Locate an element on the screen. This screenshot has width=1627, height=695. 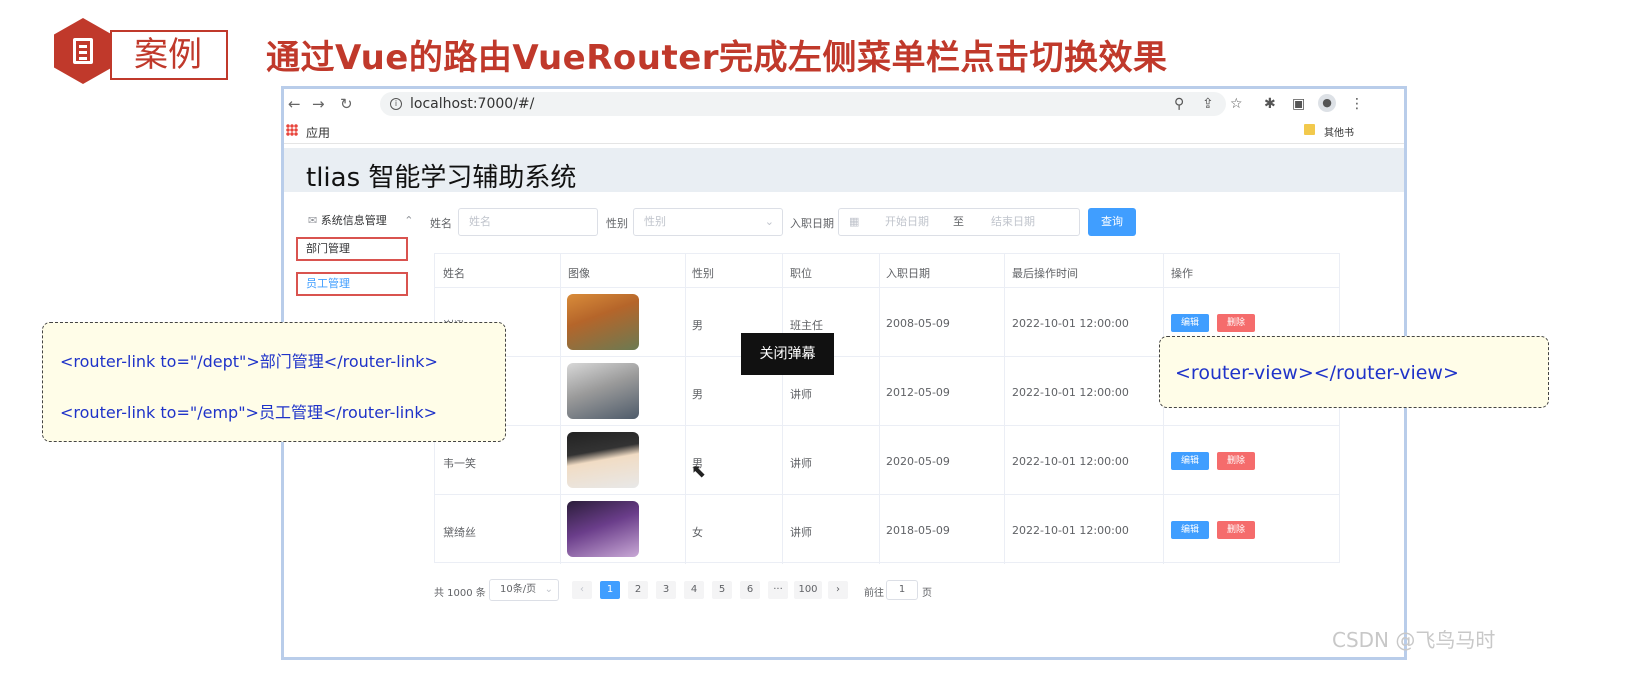
watermark: CSDN @飞鸟马时 is located at coordinates (1414, 640).